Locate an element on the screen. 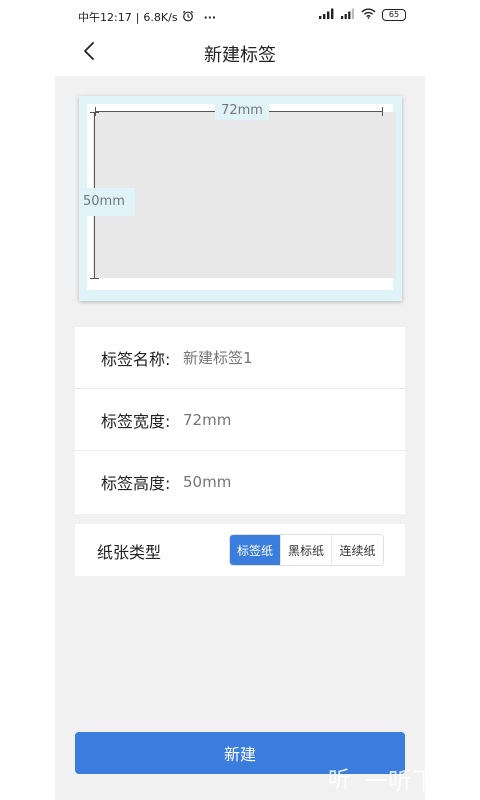  watermark-text: 一听下载 is located at coordinates (410, 778).